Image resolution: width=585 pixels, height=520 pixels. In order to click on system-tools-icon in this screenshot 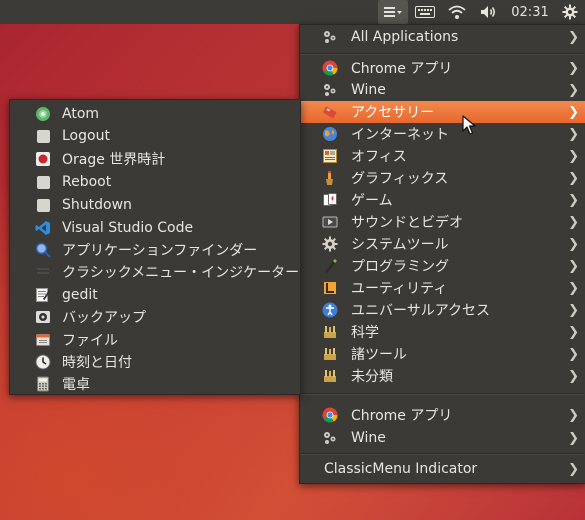, I will do `click(330, 244)`.